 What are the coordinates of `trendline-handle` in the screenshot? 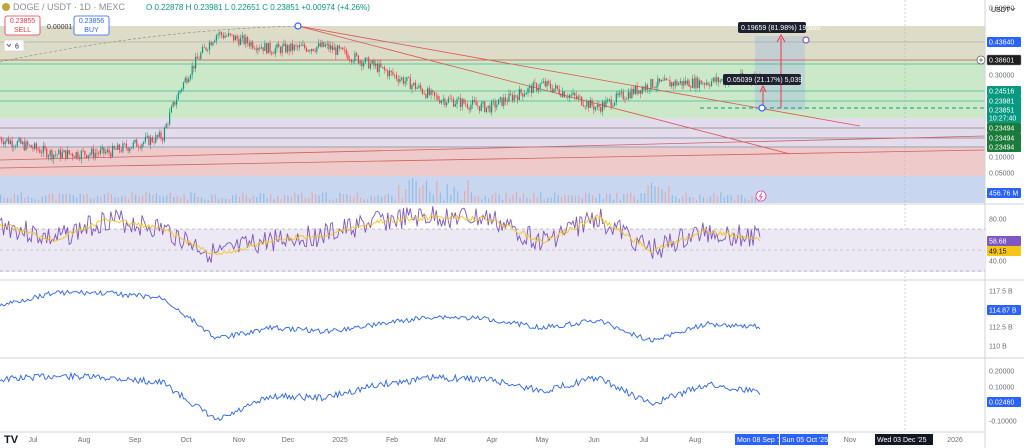 It's located at (298, 26).